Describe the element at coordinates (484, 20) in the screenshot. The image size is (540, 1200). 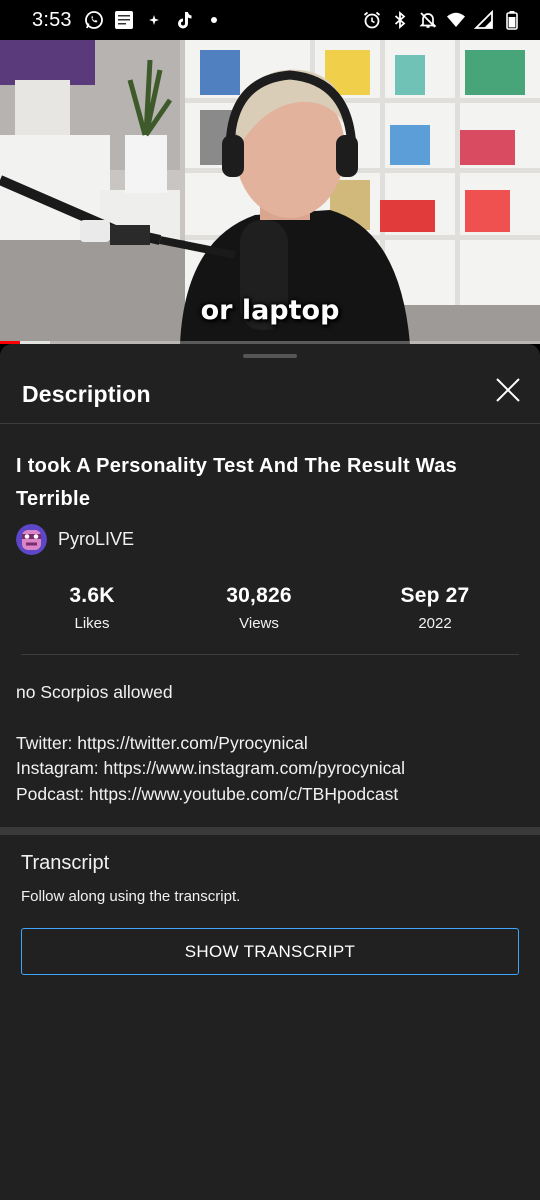
I see `signal-icon` at that location.